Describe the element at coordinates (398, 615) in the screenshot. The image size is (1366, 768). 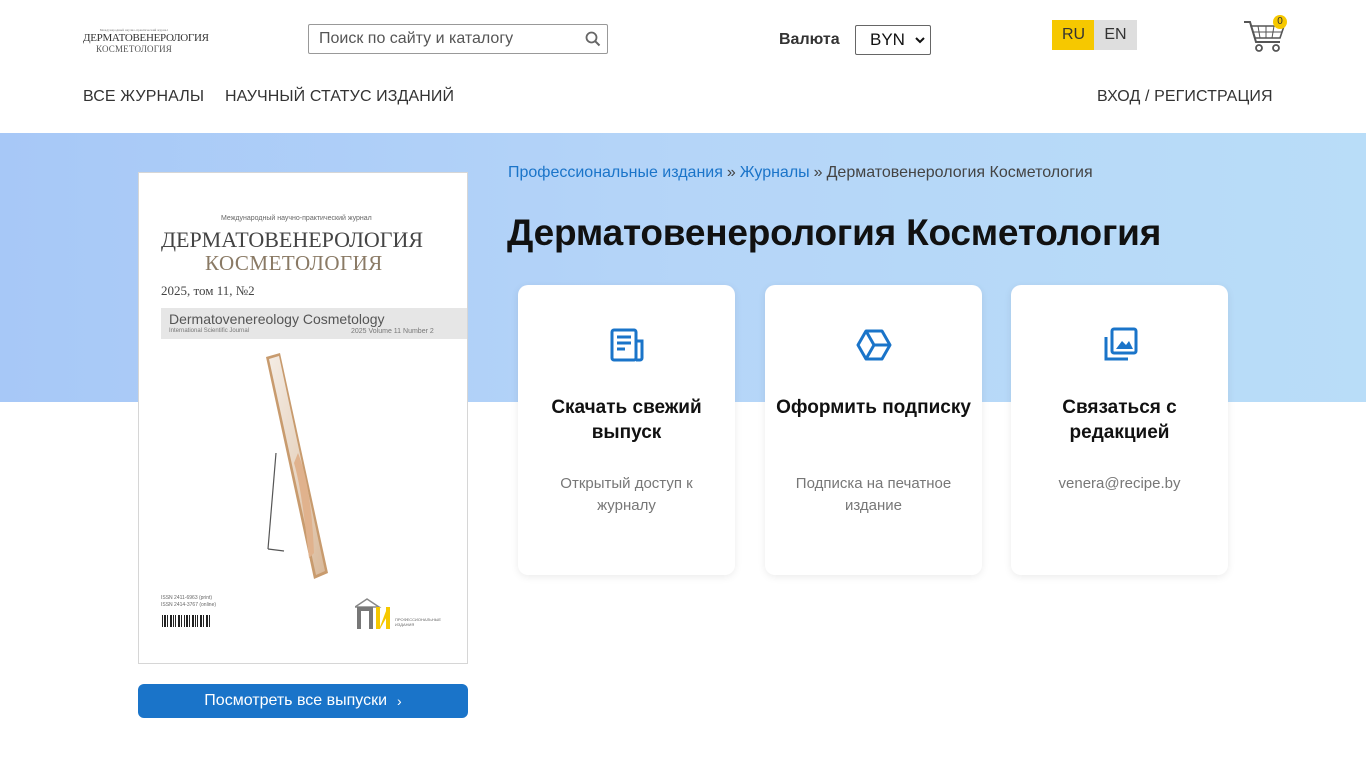
I see `publisher-logo: ПРОФЕССИОНАЛЬНЫЕ ИЗДАНИЯ` at that location.